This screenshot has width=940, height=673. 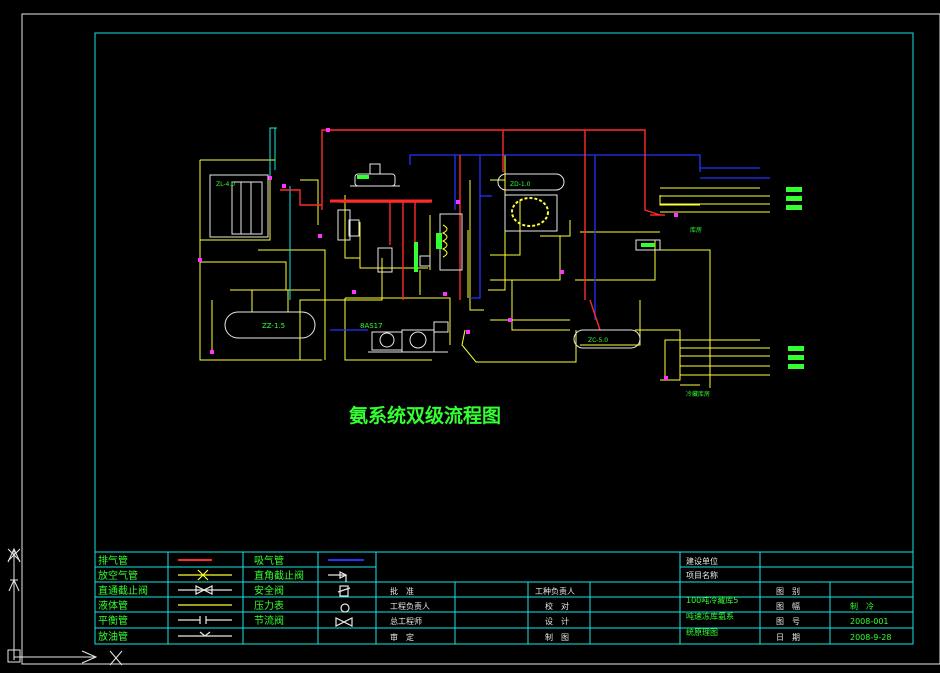 What do you see at coordinates (482, 614) in the screenshot?
I see `signature-fields: 批 准 工程负责人 总工程师 审 定 工种负责人 校 对 设 计 制 图` at bounding box center [482, 614].